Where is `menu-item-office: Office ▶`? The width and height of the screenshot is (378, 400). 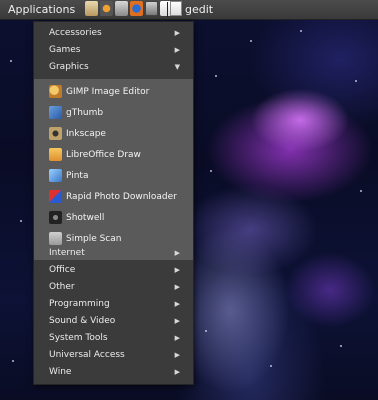
menu-item-office: Office ▶ is located at coordinates (113, 270).